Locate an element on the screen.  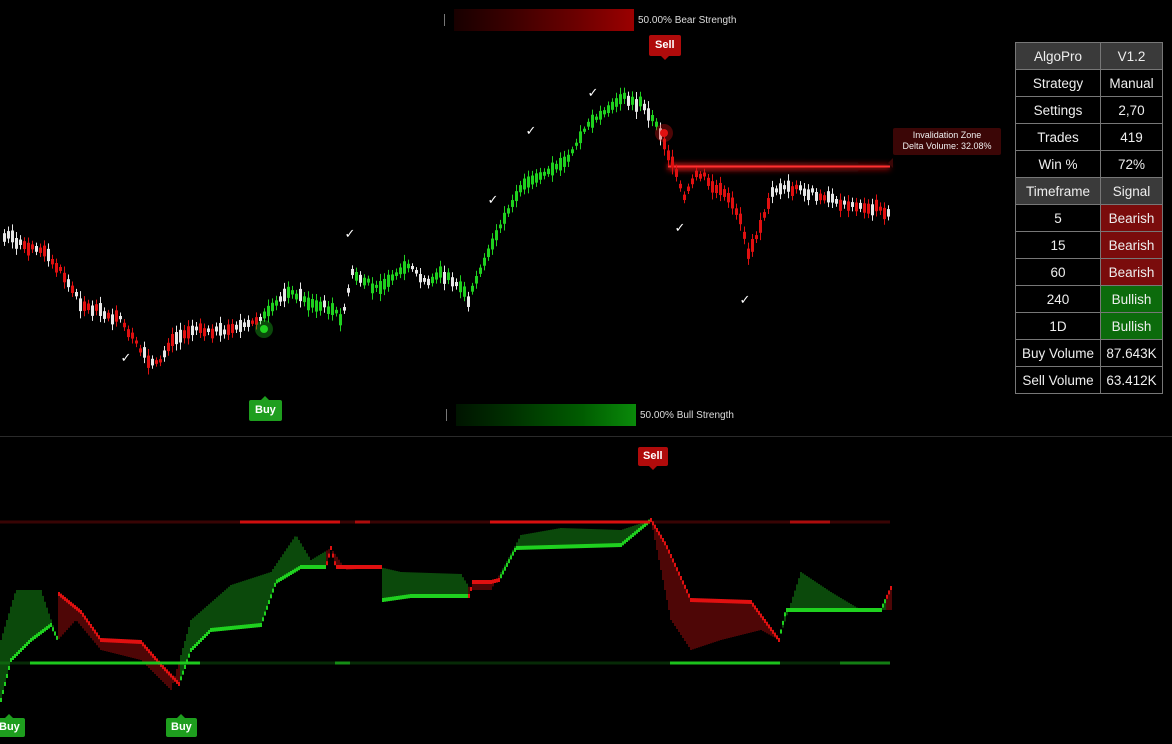
table-row: Trades 419 is located at coordinates (1089, 137).